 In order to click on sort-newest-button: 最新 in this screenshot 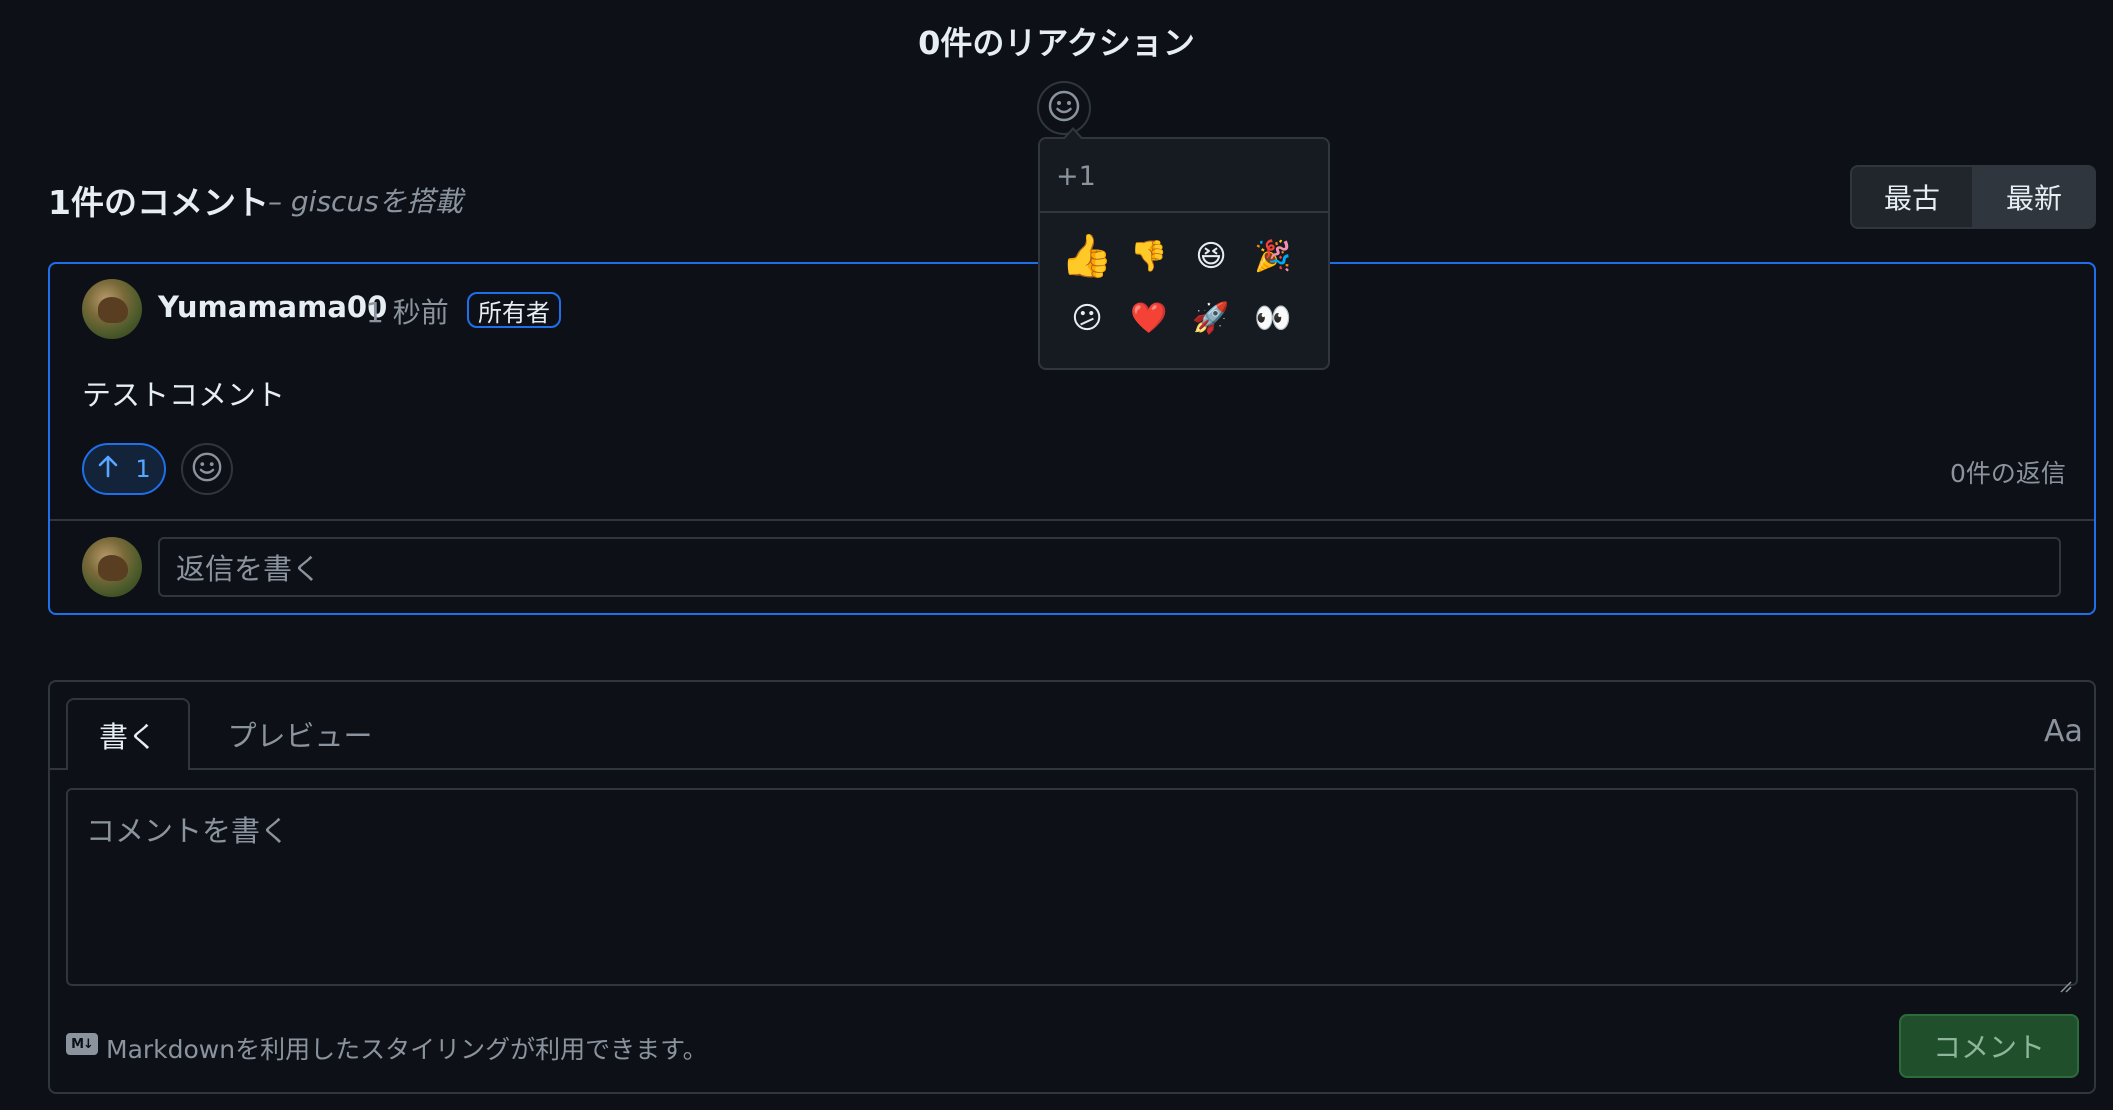, I will do `click(2034, 197)`.